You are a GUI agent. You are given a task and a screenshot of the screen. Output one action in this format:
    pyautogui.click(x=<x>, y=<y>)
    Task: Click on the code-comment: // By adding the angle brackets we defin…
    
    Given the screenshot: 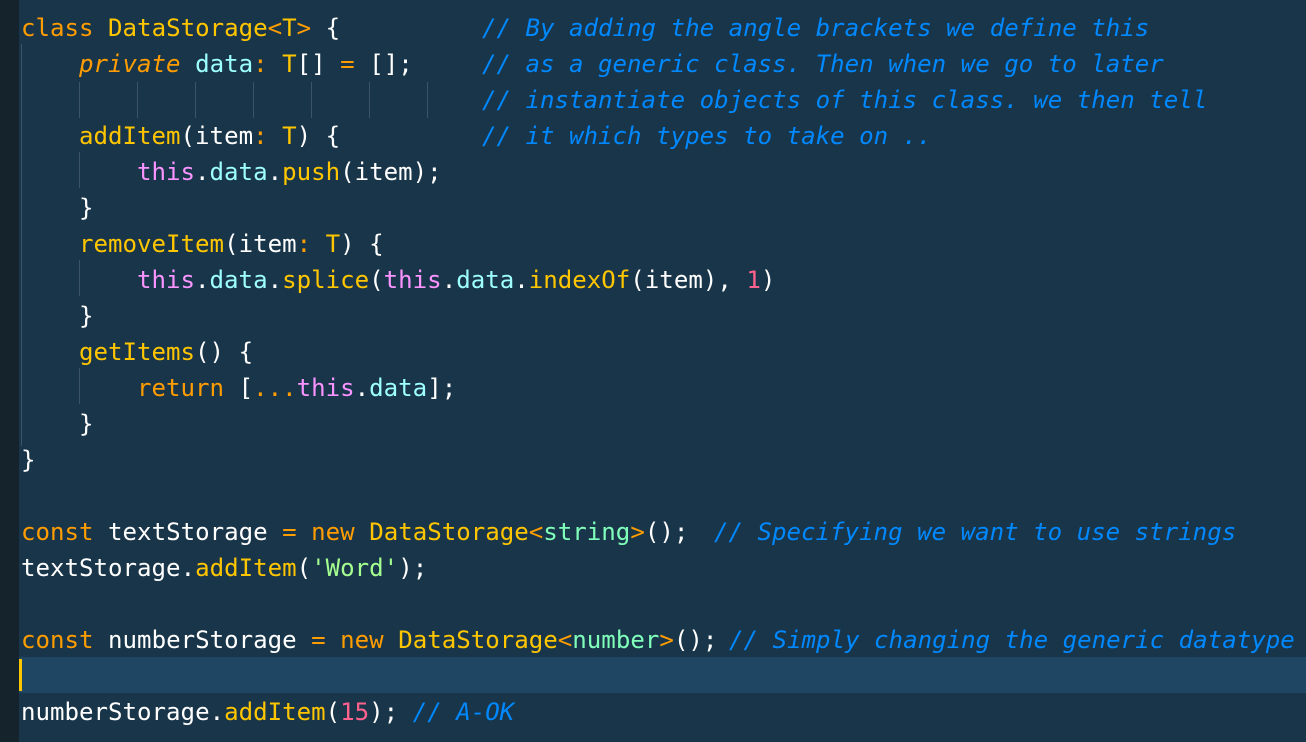 What is the action you would take?
    pyautogui.click(x=816, y=28)
    